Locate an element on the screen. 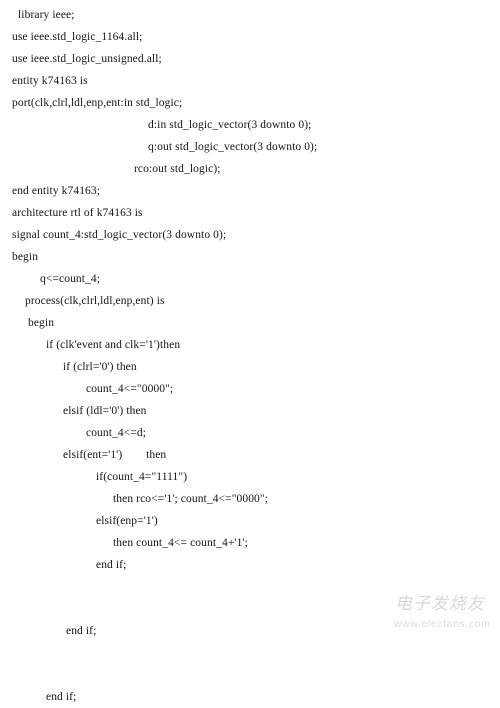 The width and height of the screenshot is (500, 708). code-line: use ieee.std_logic_unsigned.all; is located at coordinates (87, 59).